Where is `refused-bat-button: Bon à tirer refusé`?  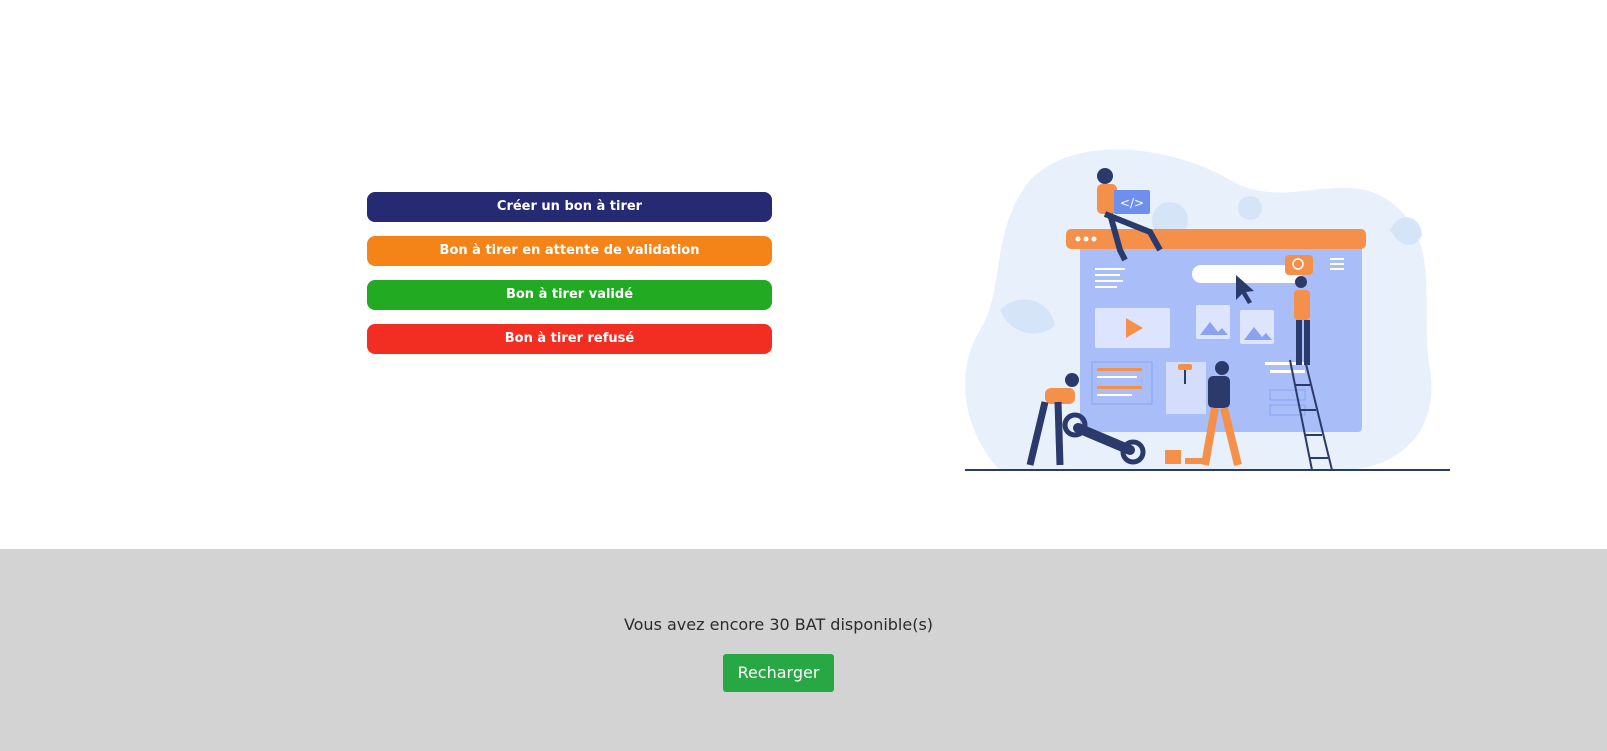 refused-bat-button: Bon à tirer refusé is located at coordinates (569, 339).